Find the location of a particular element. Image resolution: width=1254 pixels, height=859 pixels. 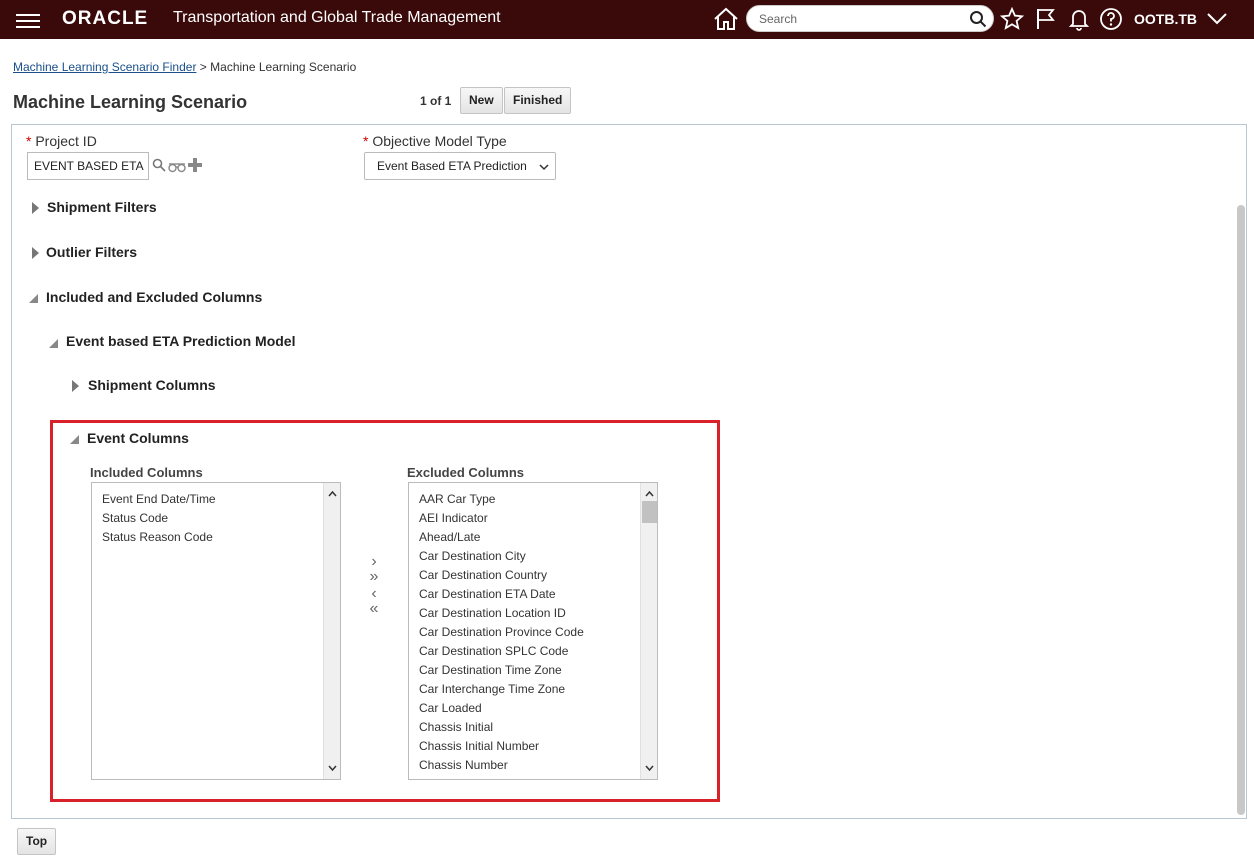

list-item: Car Destination ETA Date is located at coordinates (501, 594).